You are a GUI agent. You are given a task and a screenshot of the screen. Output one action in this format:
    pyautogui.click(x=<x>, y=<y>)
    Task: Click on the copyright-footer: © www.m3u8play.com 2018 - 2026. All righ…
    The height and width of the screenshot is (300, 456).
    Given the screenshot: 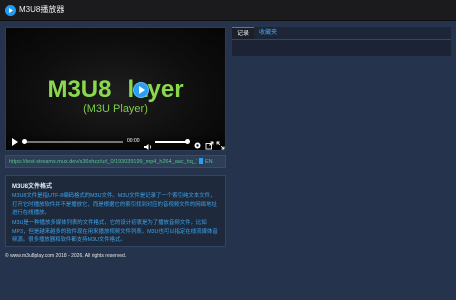 What is the action you would take?
    pyautogui.click(x=66, y=256)
    